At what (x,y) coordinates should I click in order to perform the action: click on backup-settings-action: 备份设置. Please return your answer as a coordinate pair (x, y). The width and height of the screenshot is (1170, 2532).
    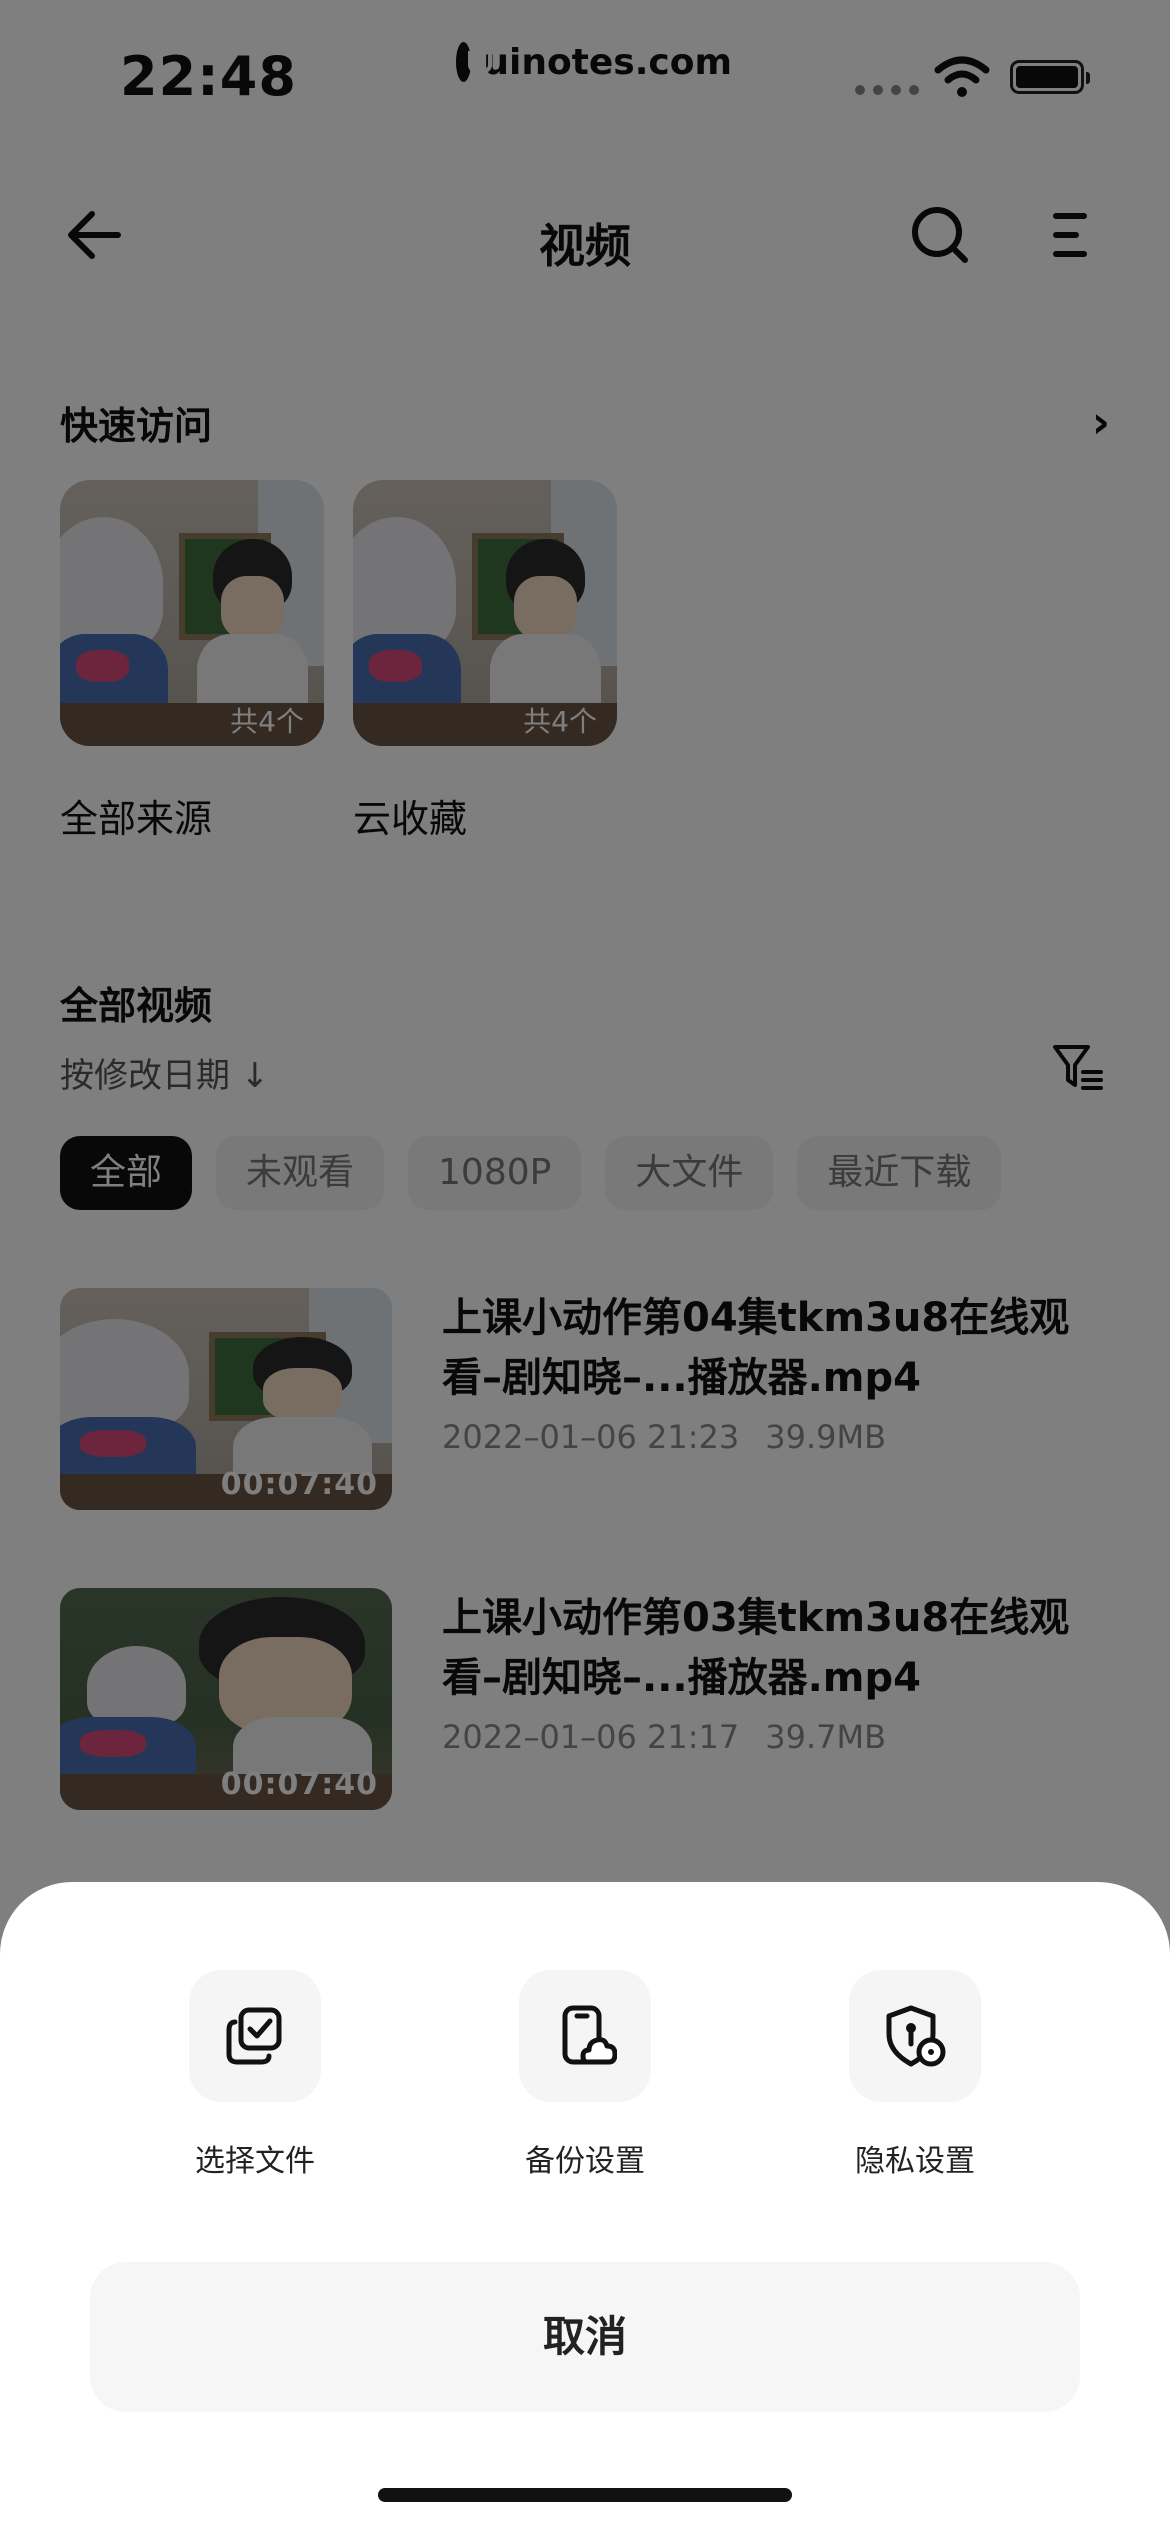
    Looking at the image, I should click on (585, 2075).